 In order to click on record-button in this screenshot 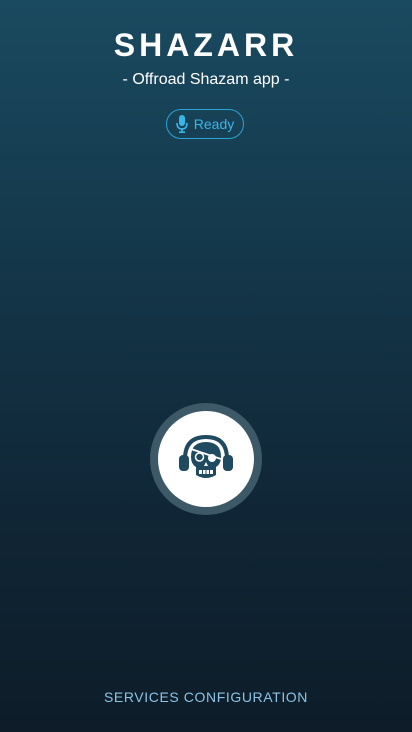, I will do `click(206, 459)`.